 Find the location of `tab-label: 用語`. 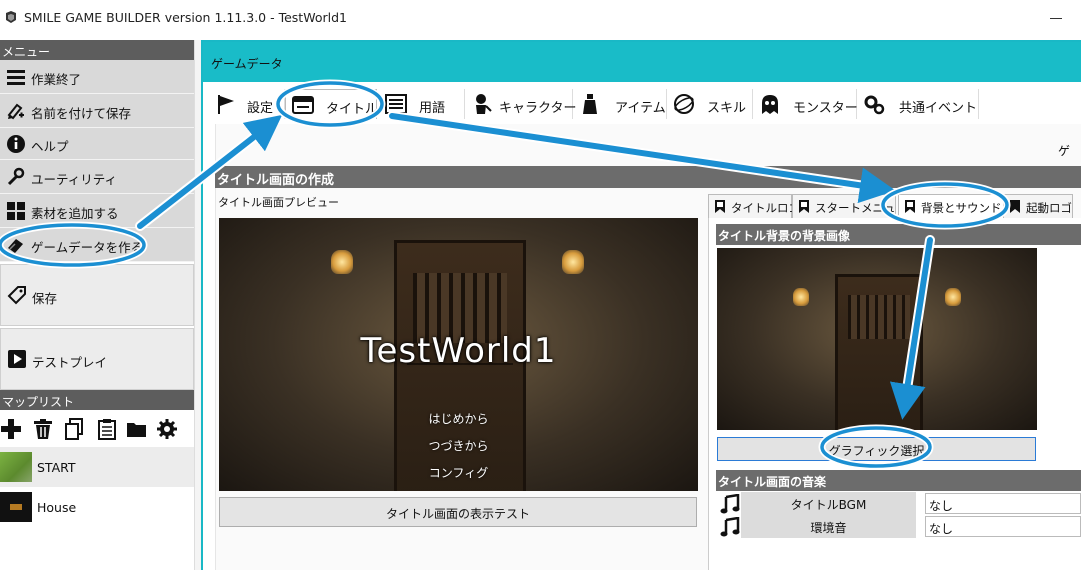

tab-label: 用語 is located at coordinates (432, 108).